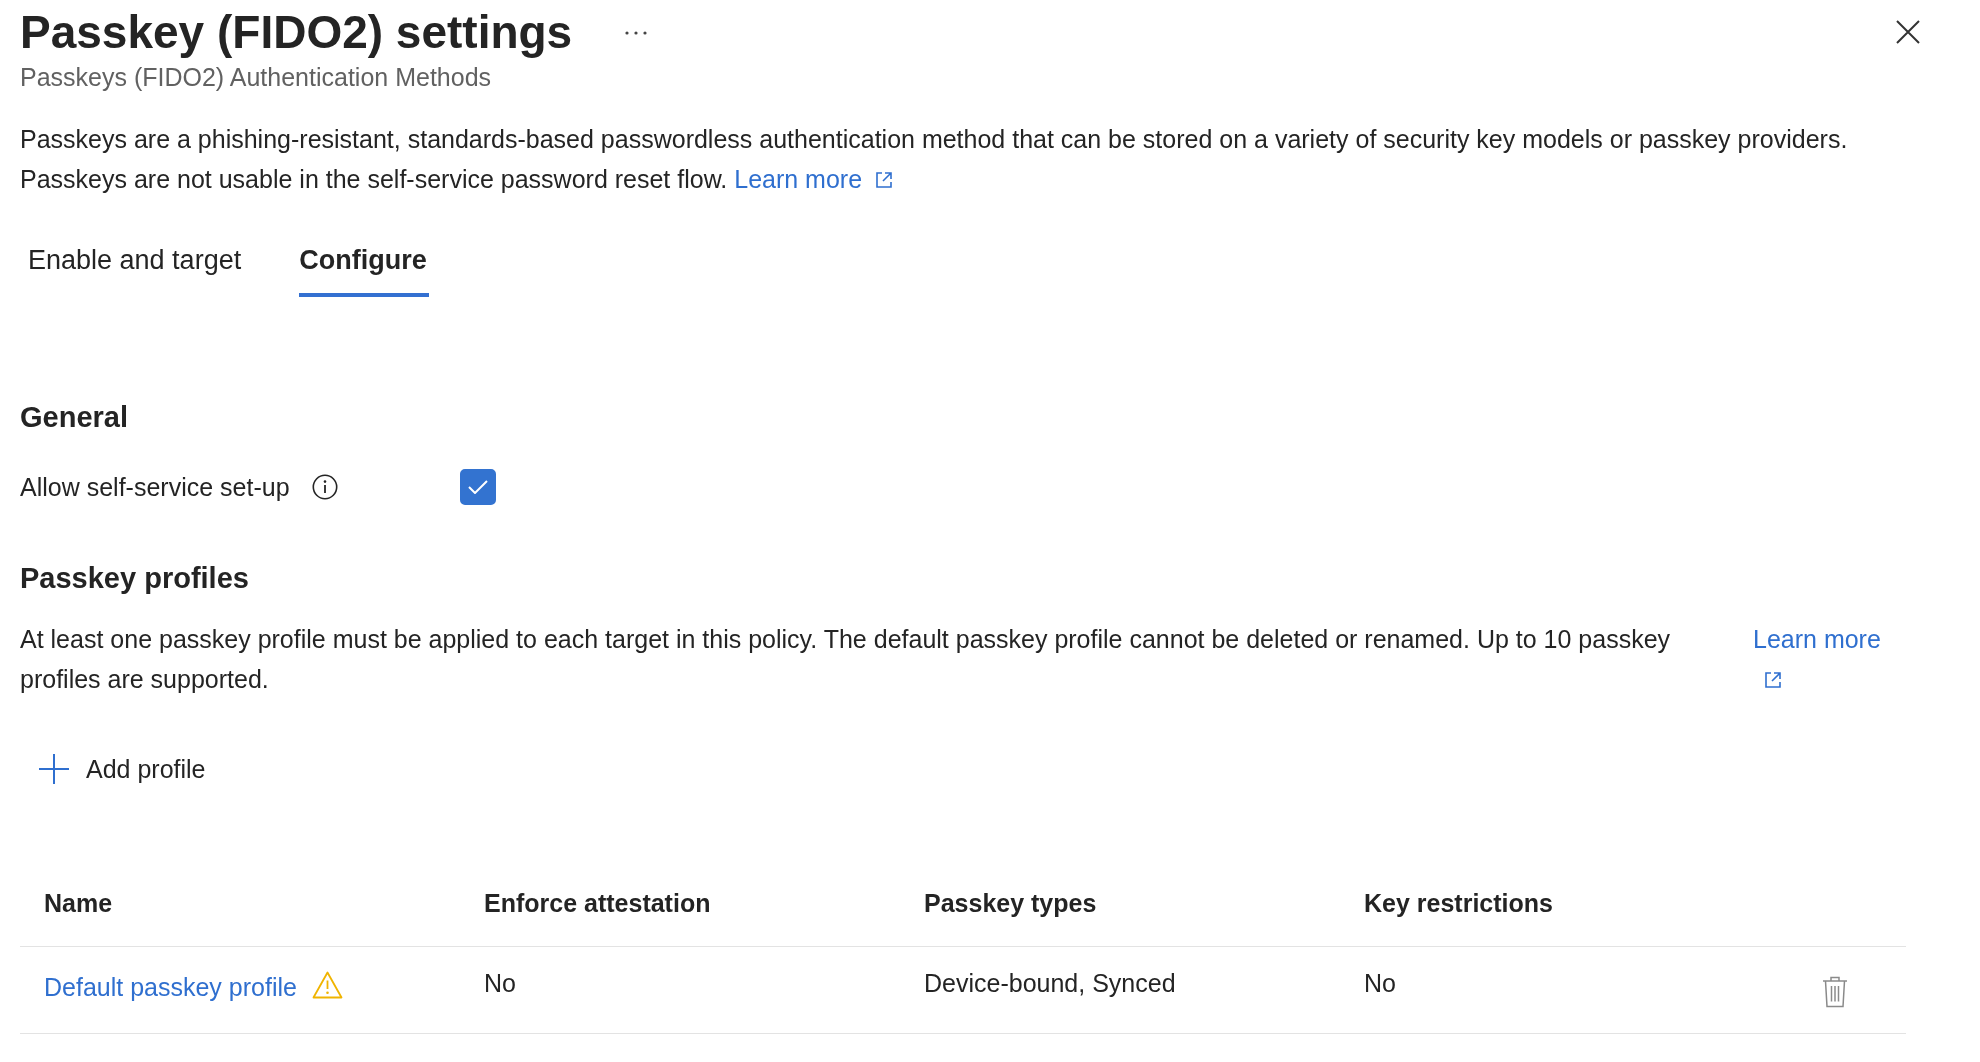 The image size is (1980, 1062). I want to click on page-title: Passkey (FIDO2) settings, so click(296, 32).